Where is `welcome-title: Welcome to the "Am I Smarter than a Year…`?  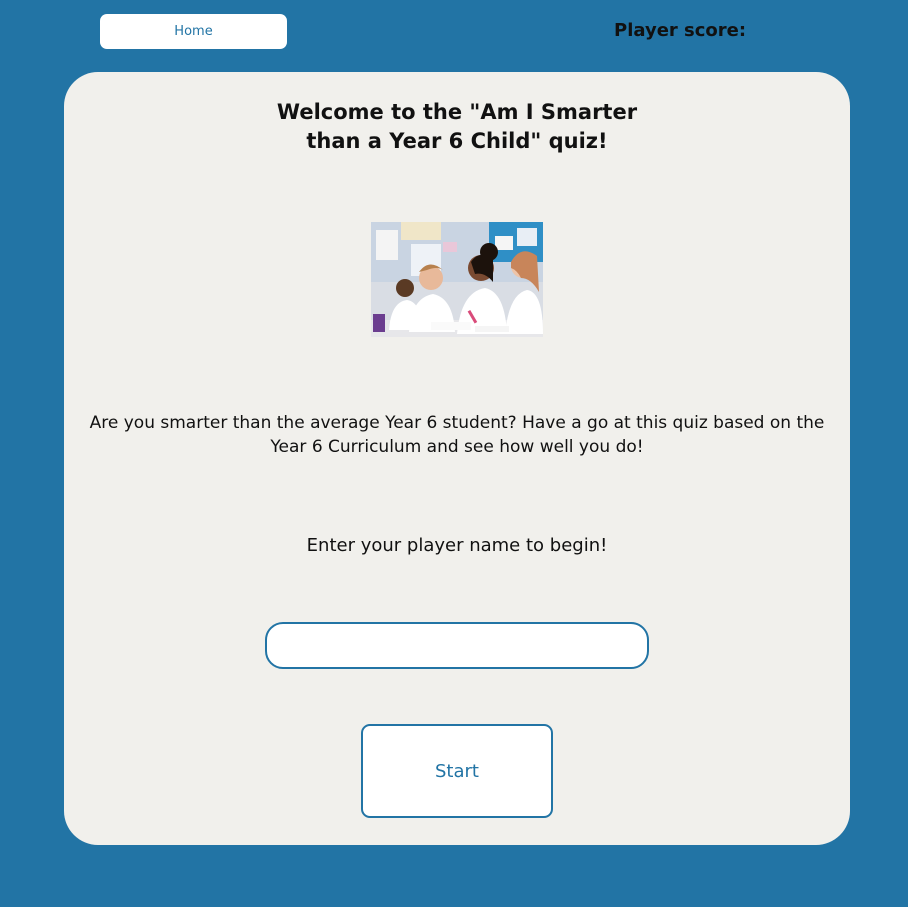 welcome-title: Welcome to the "Am I Smarter than a Year… is located at coordinates (457, 127).